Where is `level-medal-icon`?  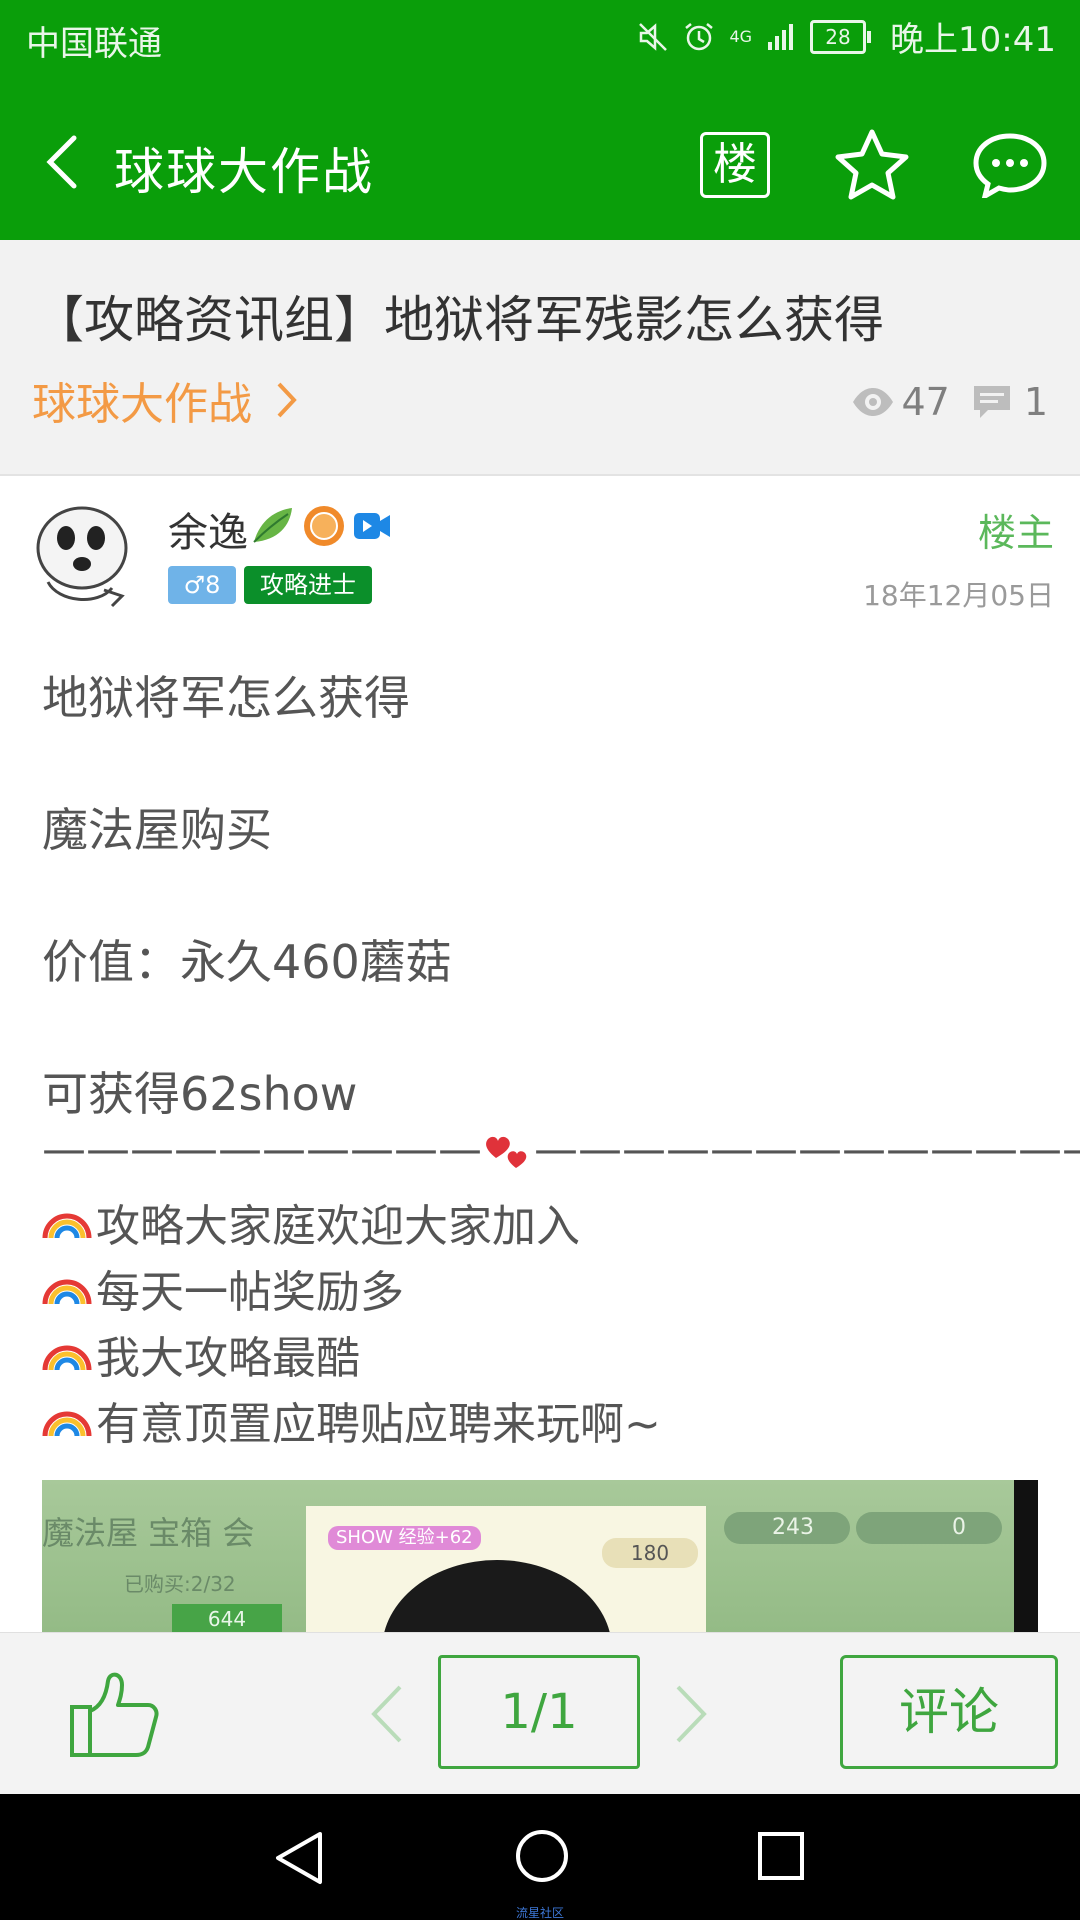
level-medal-icon is located at coordinates (324, 526).